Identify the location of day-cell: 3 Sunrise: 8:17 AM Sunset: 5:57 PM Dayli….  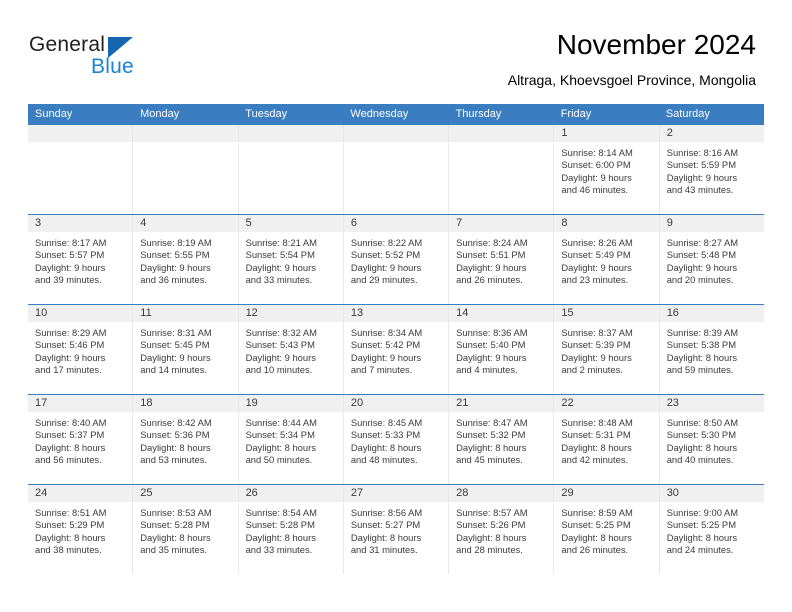
(80, 259).